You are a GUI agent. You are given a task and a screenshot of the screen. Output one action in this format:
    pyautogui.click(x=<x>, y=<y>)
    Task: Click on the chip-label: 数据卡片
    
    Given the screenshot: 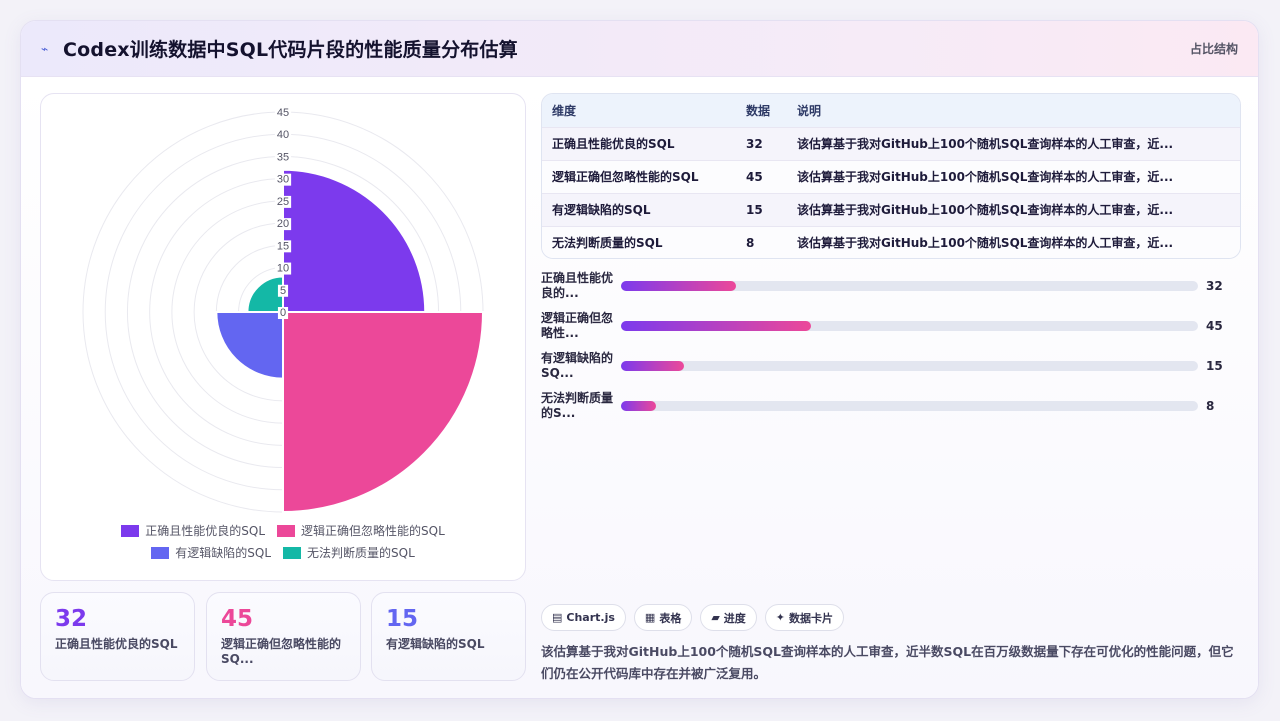 What is the action you would take?
    pyautogui.click(x=811, y=618)
    